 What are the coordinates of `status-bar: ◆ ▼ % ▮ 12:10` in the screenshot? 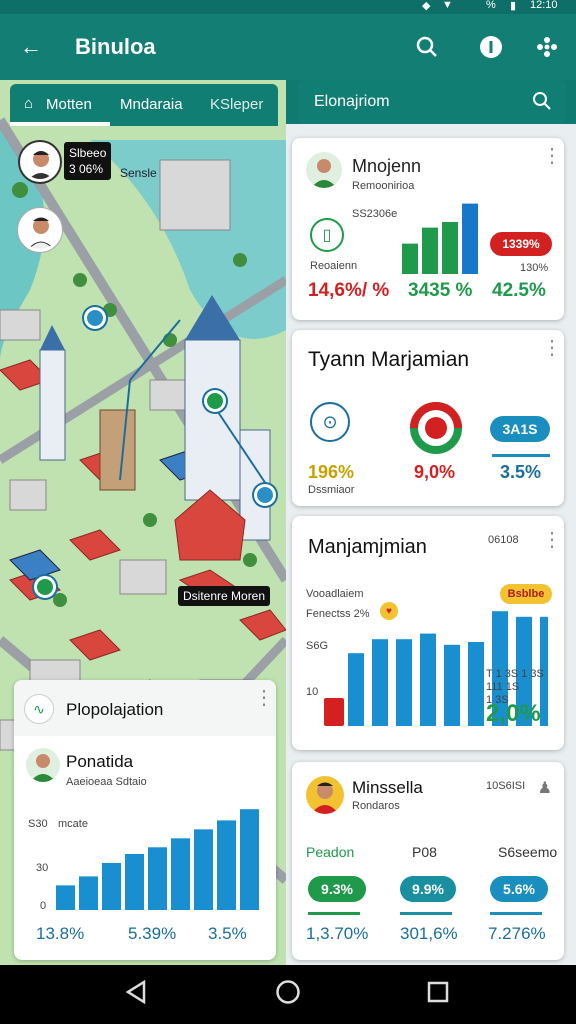 It's located at (288, 7).